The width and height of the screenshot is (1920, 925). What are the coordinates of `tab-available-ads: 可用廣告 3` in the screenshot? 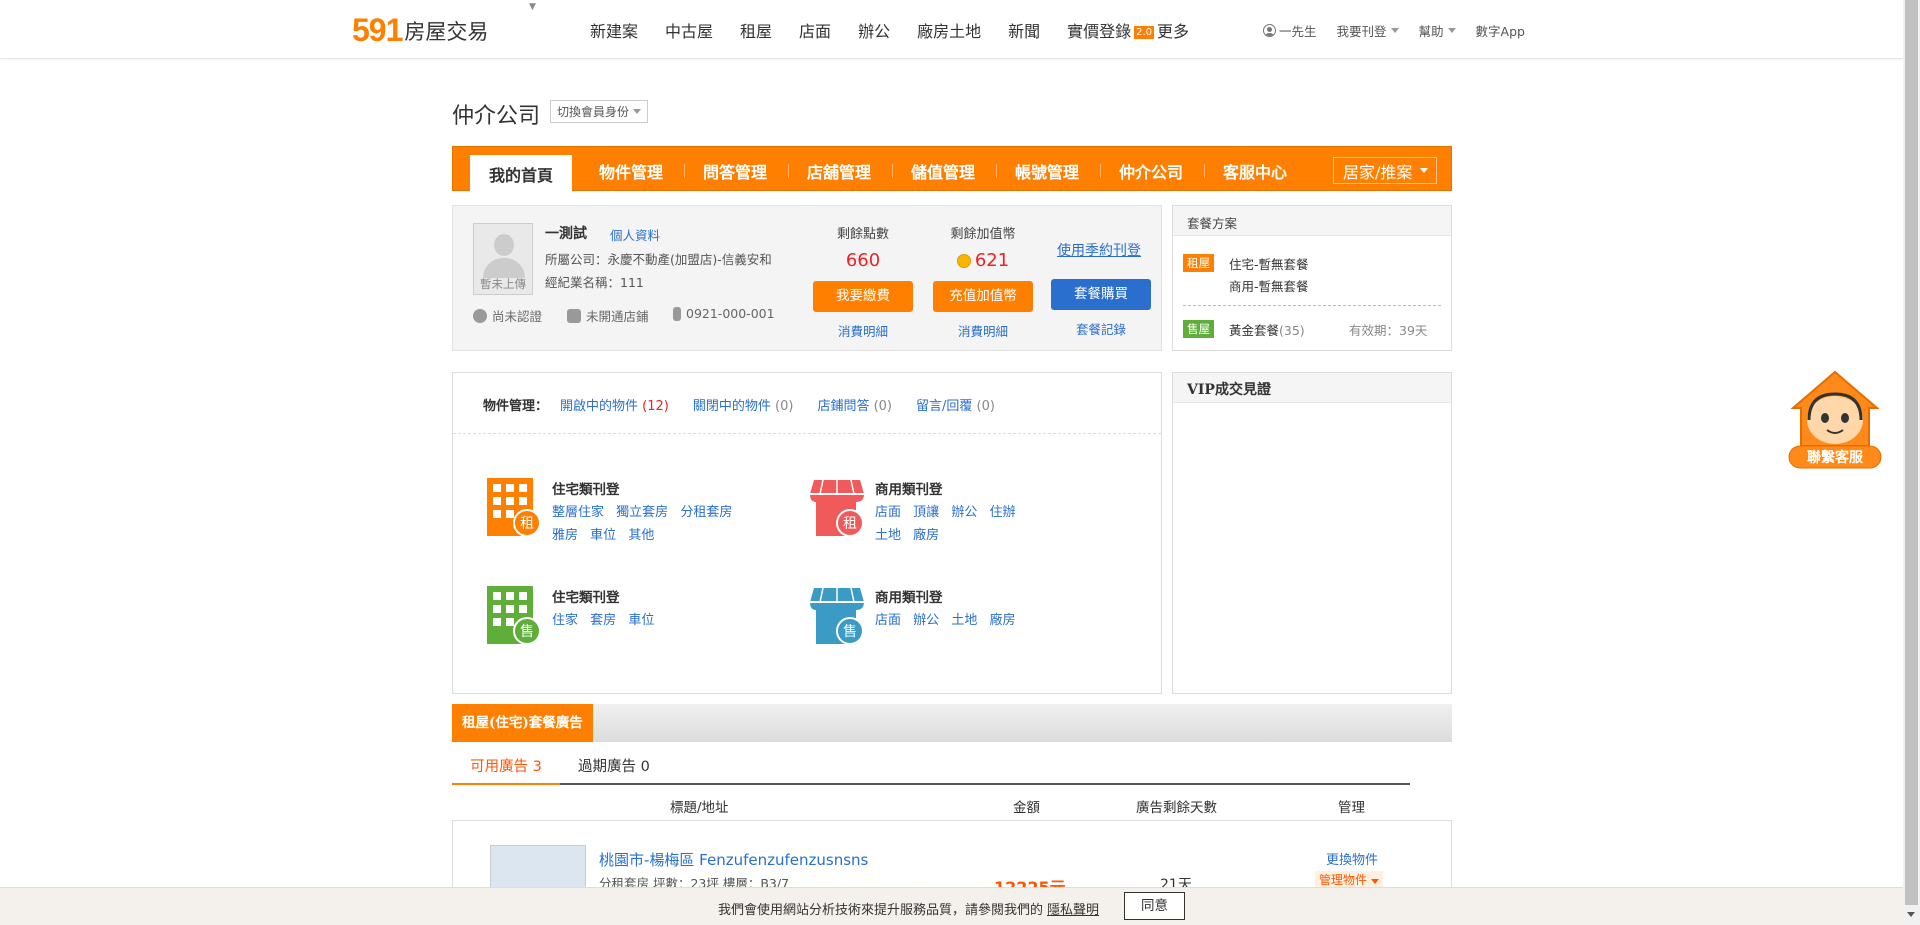 It's located at (506, 768).